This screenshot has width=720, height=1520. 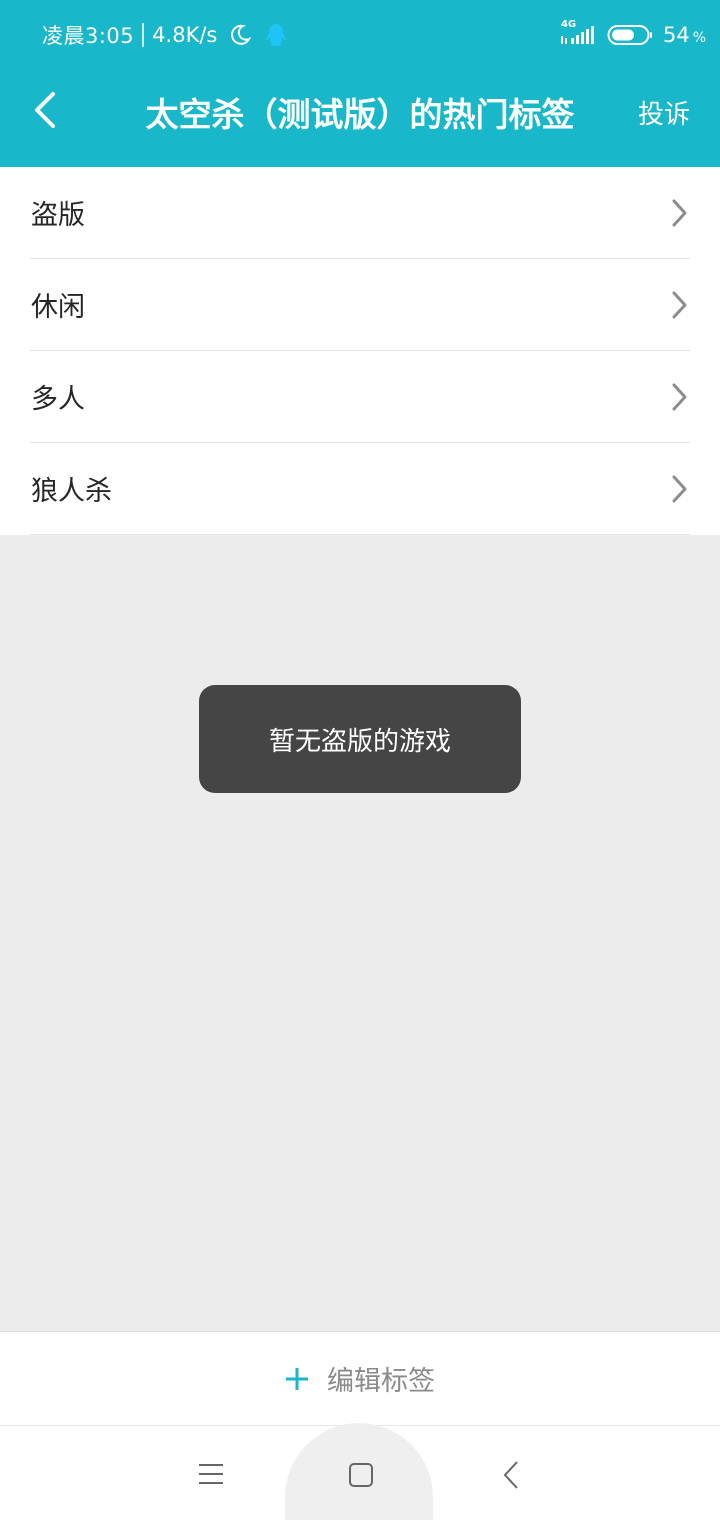 What do you see at coordinates (578, 33) in the screenshot?
I see `signal-icon: 4G` at bounding box center [578, 33].